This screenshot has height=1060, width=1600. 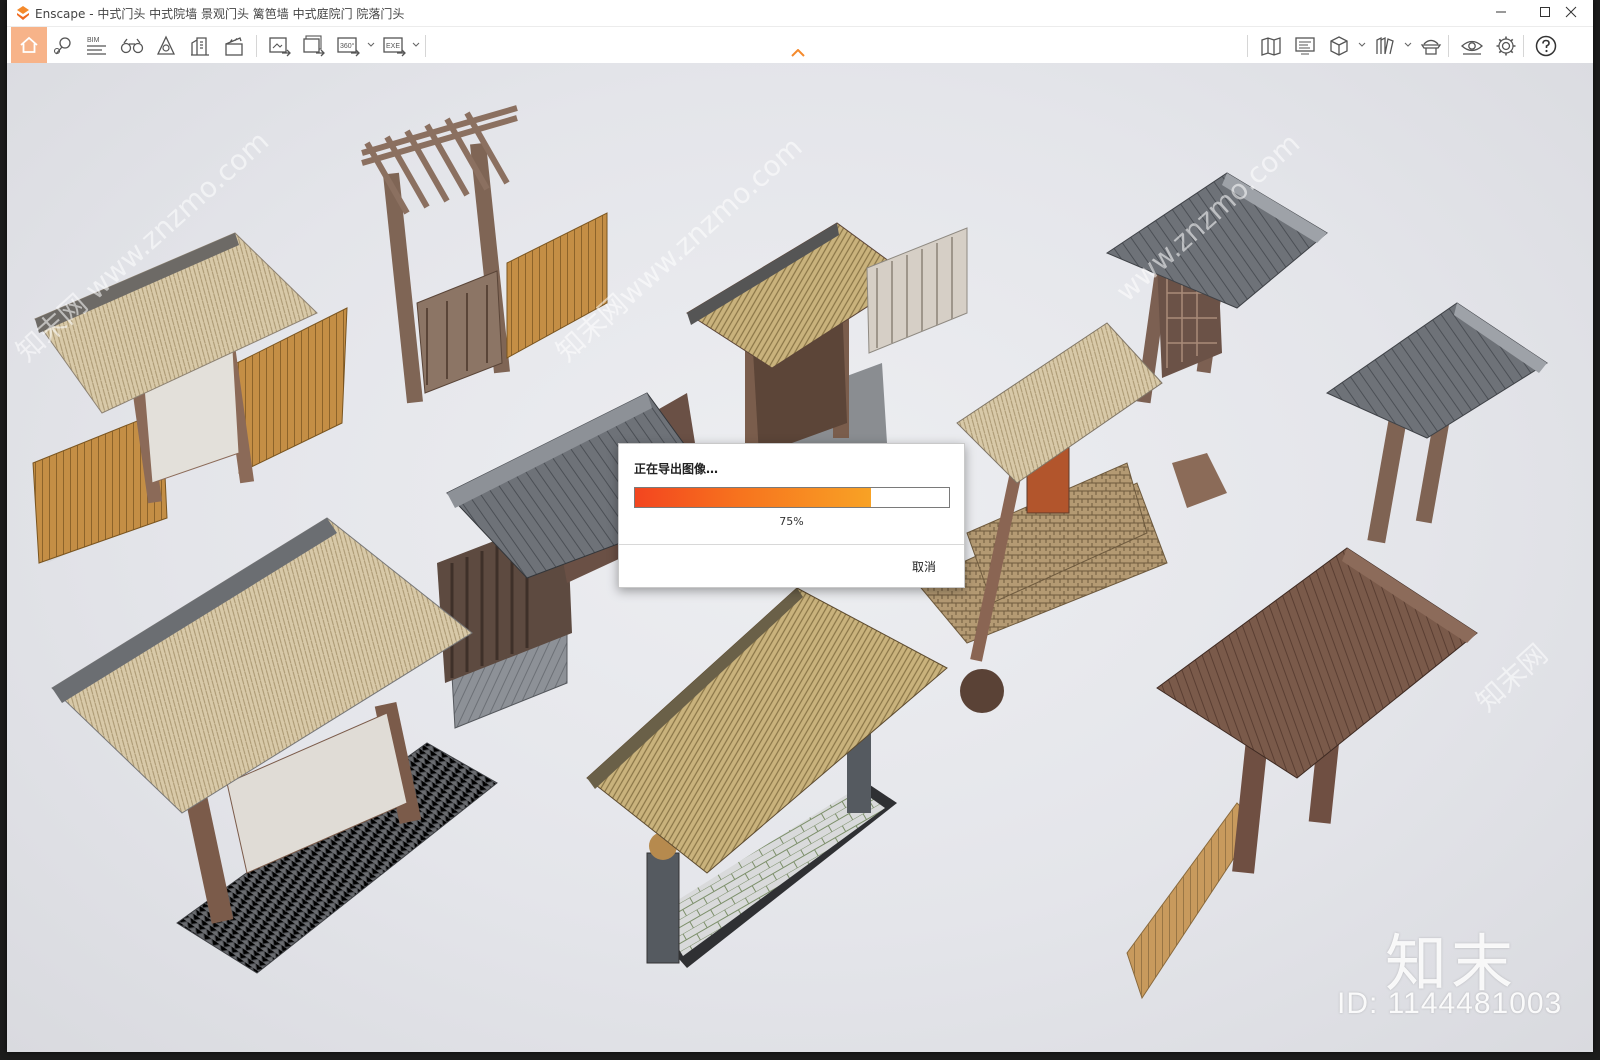 I want to click on pano-label: 360°, so click(x=347, y=46).